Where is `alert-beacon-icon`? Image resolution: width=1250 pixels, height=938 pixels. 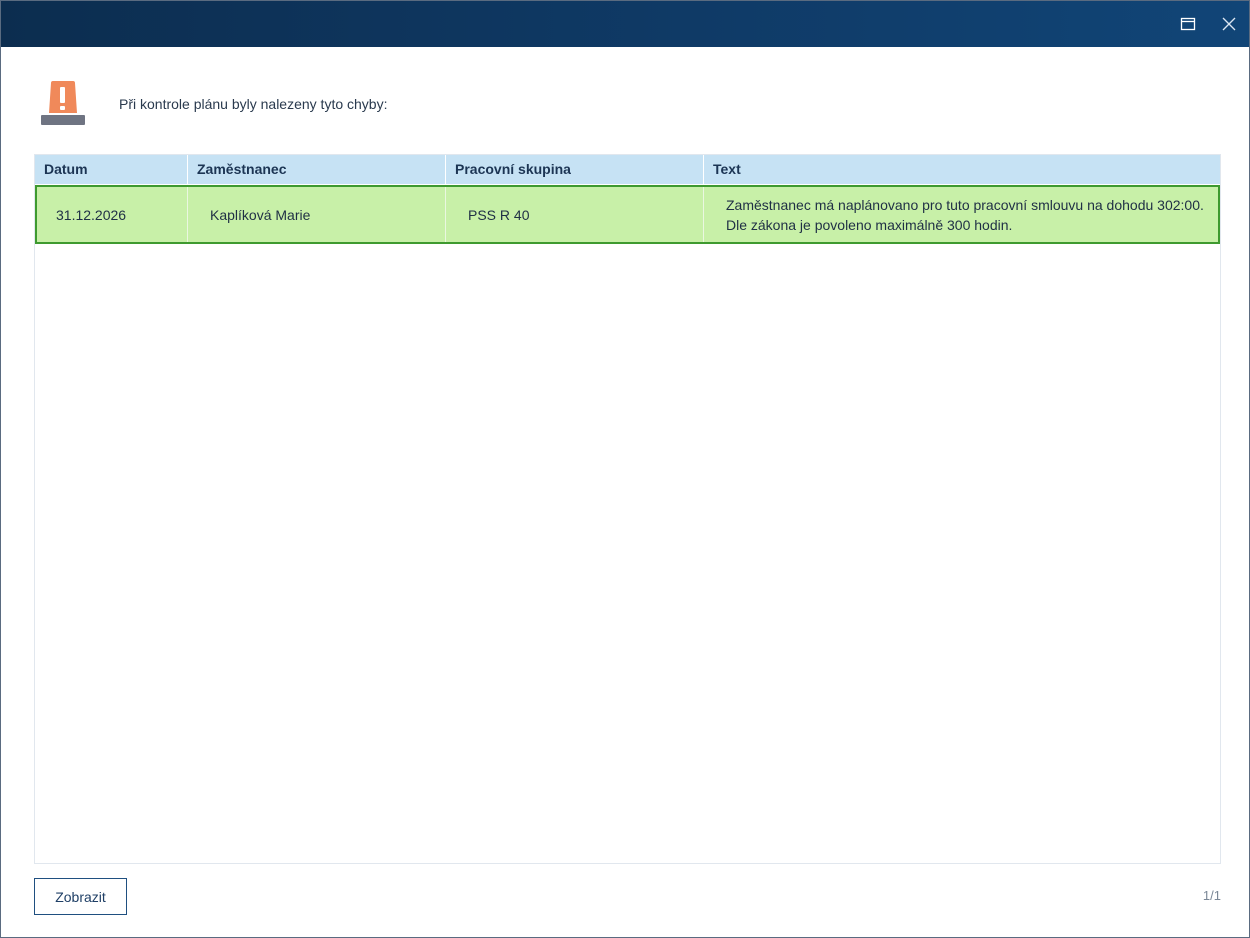
alert-beacon-icon is located at coordinates (63, 104).